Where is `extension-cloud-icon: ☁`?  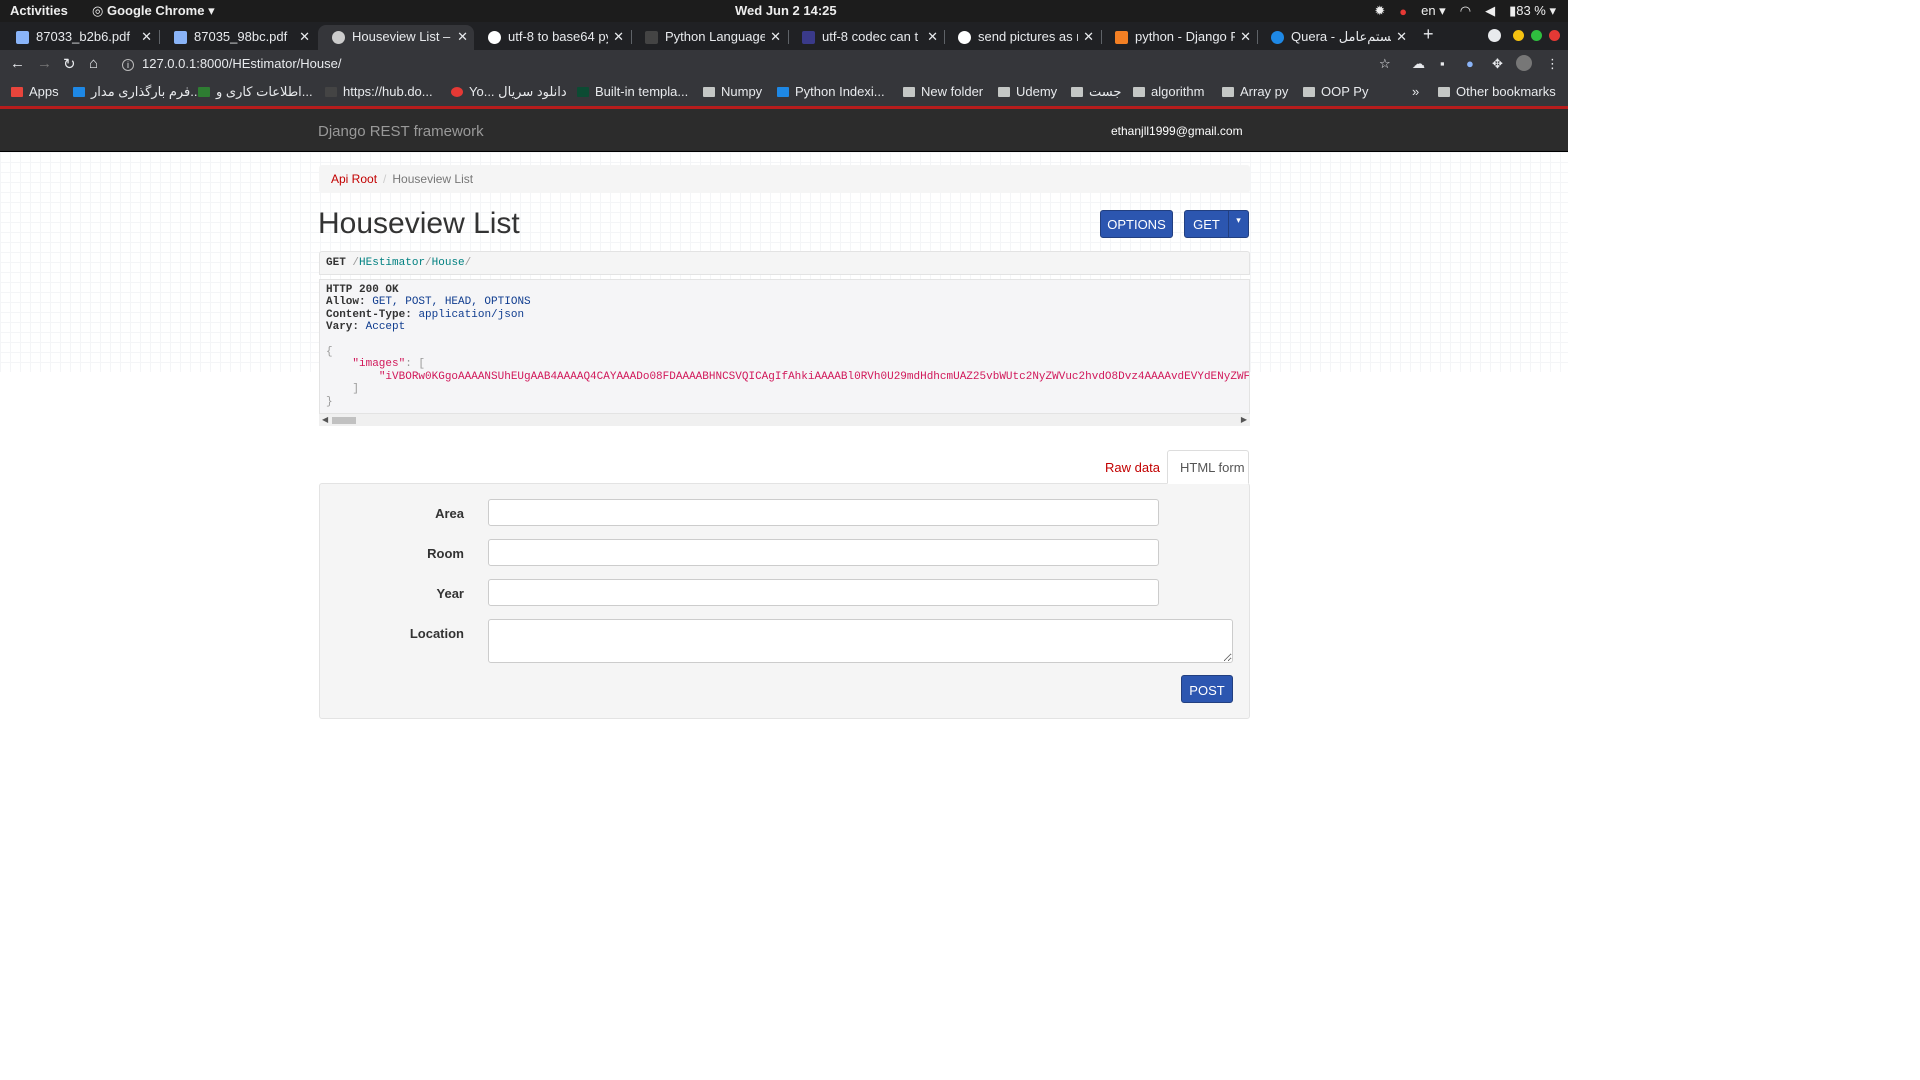
extension-cloud-icon: ☁ is located at coordinates (1418, 64).